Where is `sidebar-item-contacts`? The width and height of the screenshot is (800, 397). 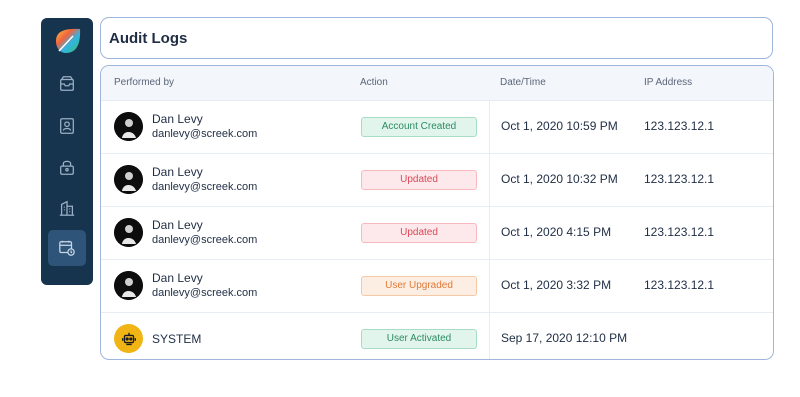 sidebar-item-contacts is located at coordinates (67, 126).